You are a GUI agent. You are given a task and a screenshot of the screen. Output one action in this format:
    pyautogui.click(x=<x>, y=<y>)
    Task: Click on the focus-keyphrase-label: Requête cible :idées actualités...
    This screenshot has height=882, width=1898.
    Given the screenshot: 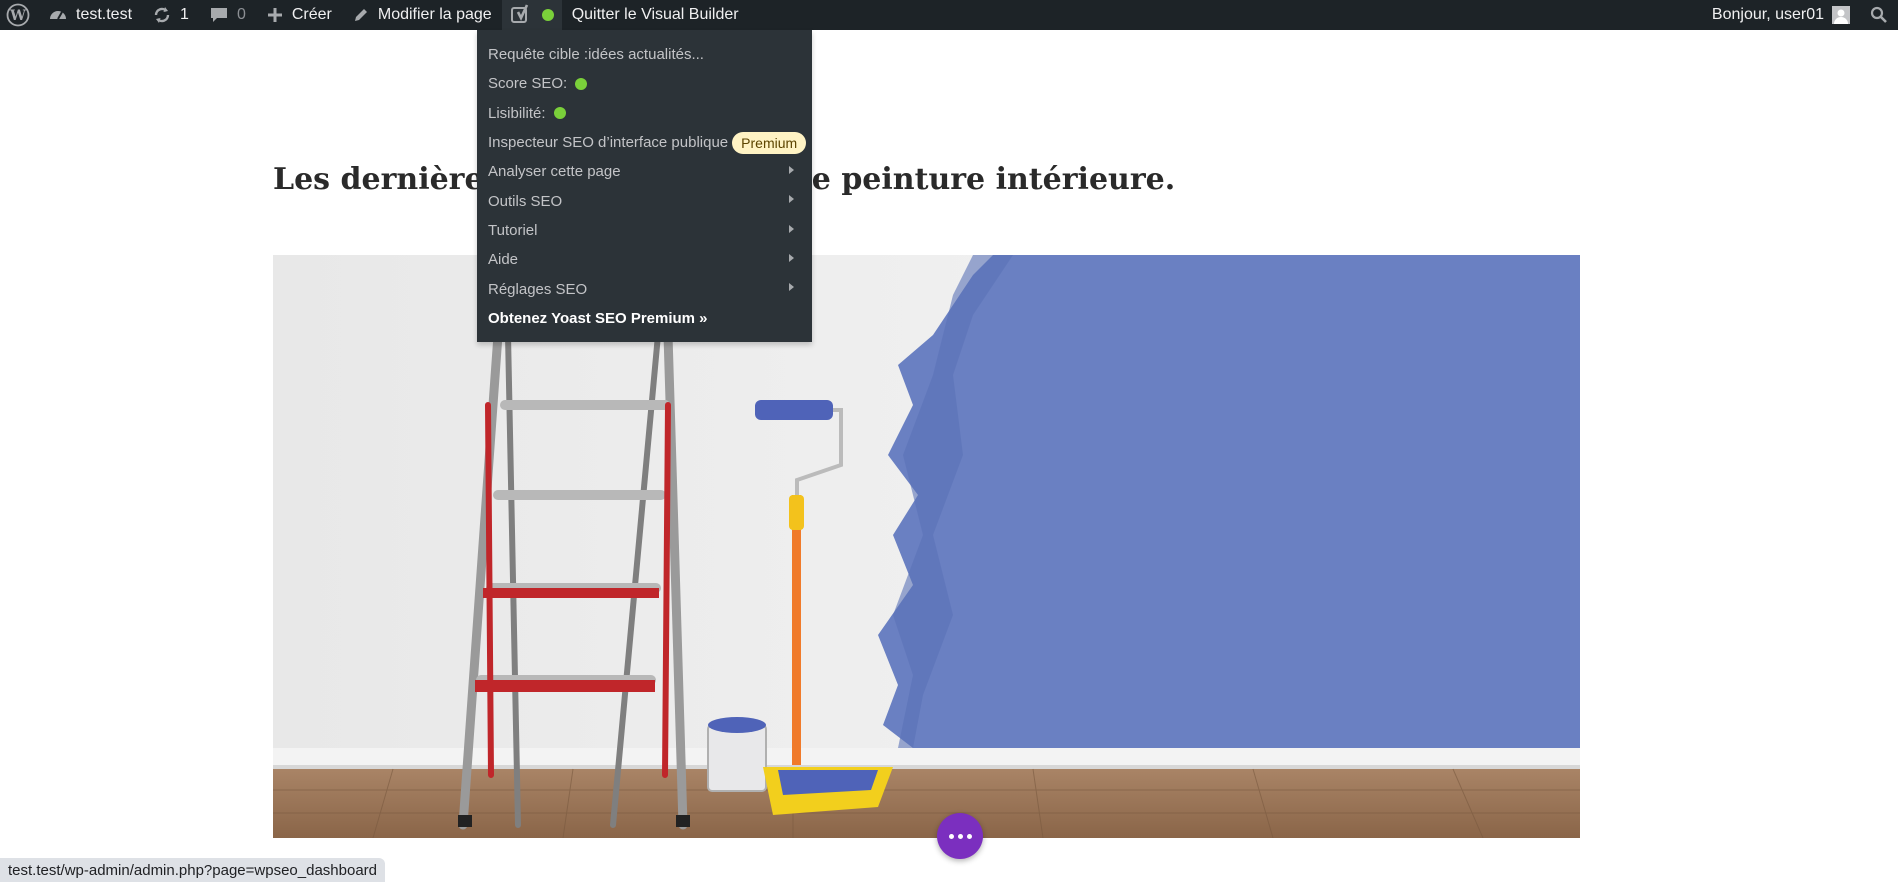 What is the action you would take?
    pyautogui.click(x=596, y=55)
    